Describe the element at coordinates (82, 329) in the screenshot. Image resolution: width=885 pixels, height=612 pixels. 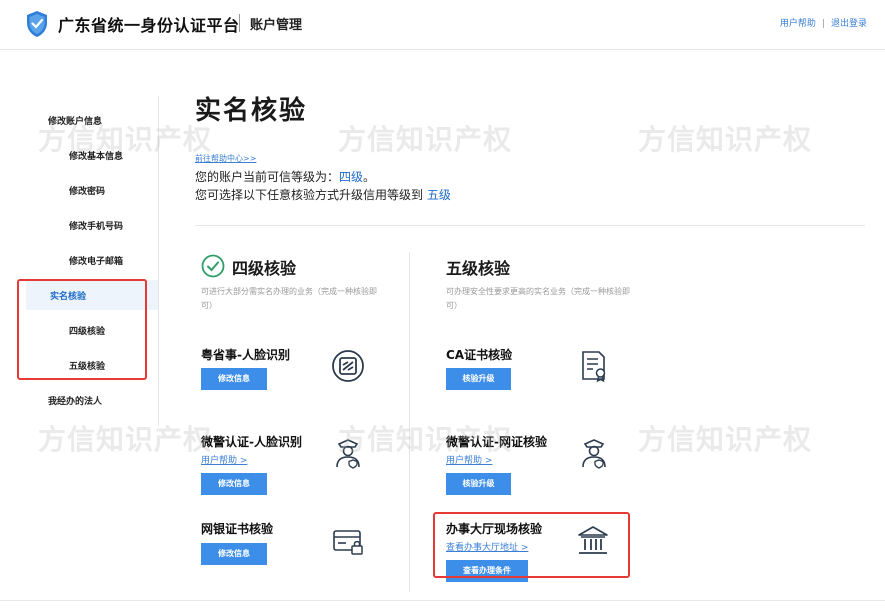
I see `highlight-box-sidebar` at that location.